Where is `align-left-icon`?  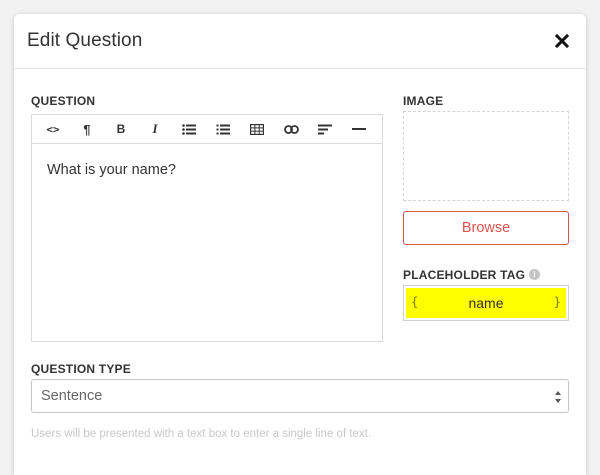 align-left-icon is located at coordinates (325, 129).